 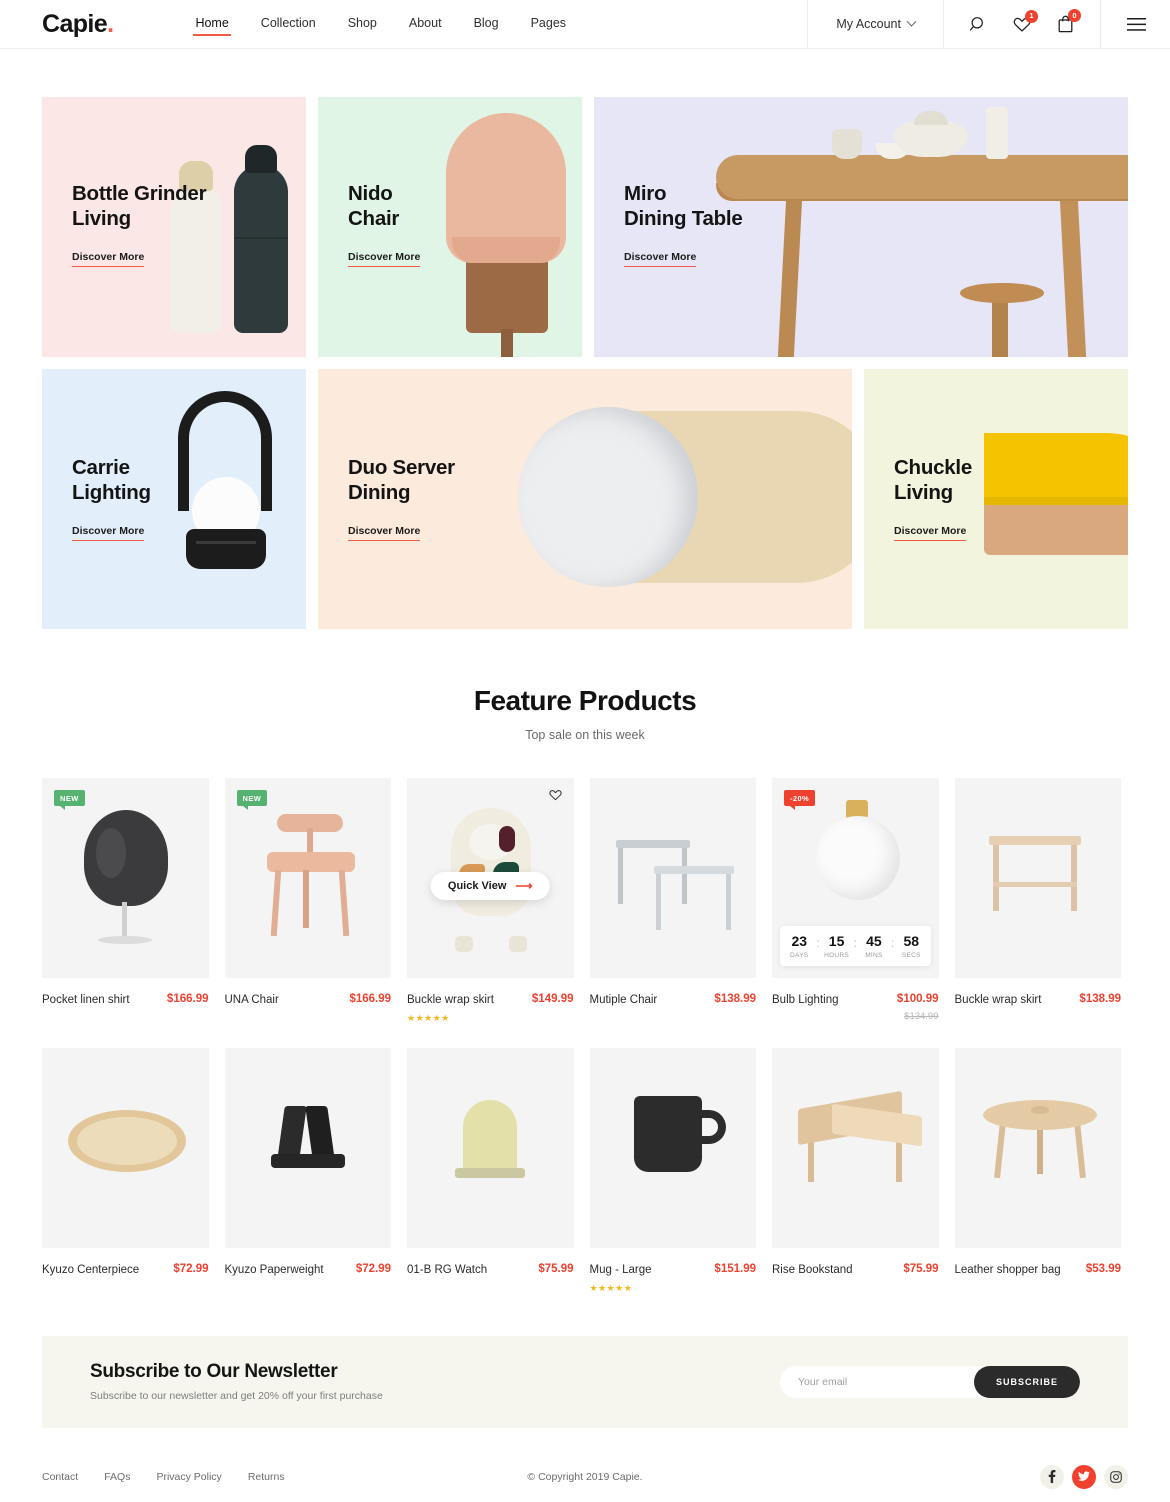 I want to click on product-card: NEW Pocket linen shirt $166.99, so click(x=125, y=901).